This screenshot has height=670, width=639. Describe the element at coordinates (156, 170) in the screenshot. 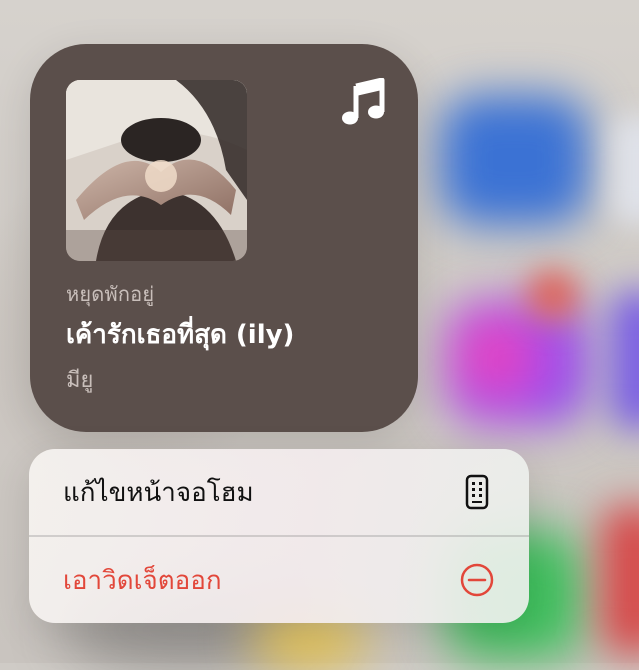

I see `album-artwork` at that location.